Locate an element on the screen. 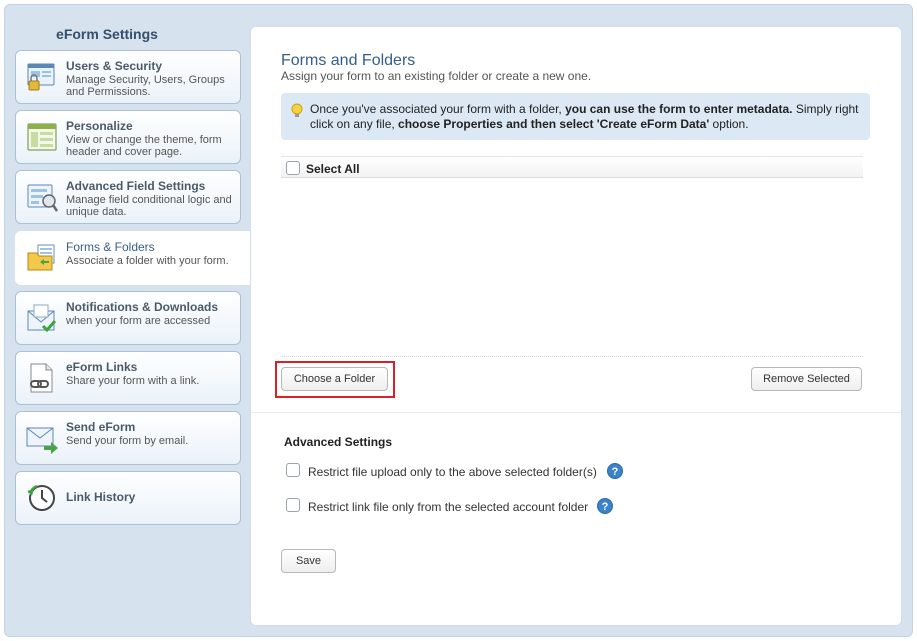 The width and height of the screenshot is (917, 641). sidebar-item-label: Link History is located at coordinates (101, 497).